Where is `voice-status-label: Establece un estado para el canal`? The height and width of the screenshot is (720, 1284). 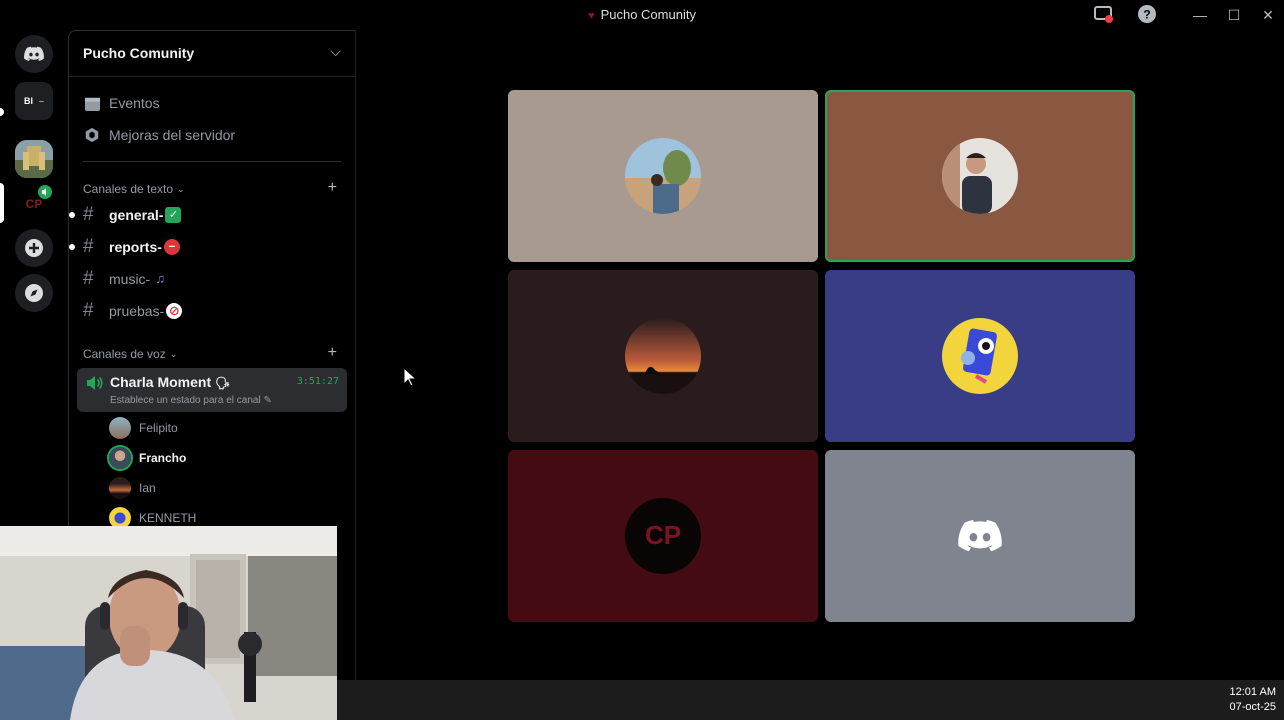 voice-status-label: Establece un estado para el canal is located at coordinates (185, 400).